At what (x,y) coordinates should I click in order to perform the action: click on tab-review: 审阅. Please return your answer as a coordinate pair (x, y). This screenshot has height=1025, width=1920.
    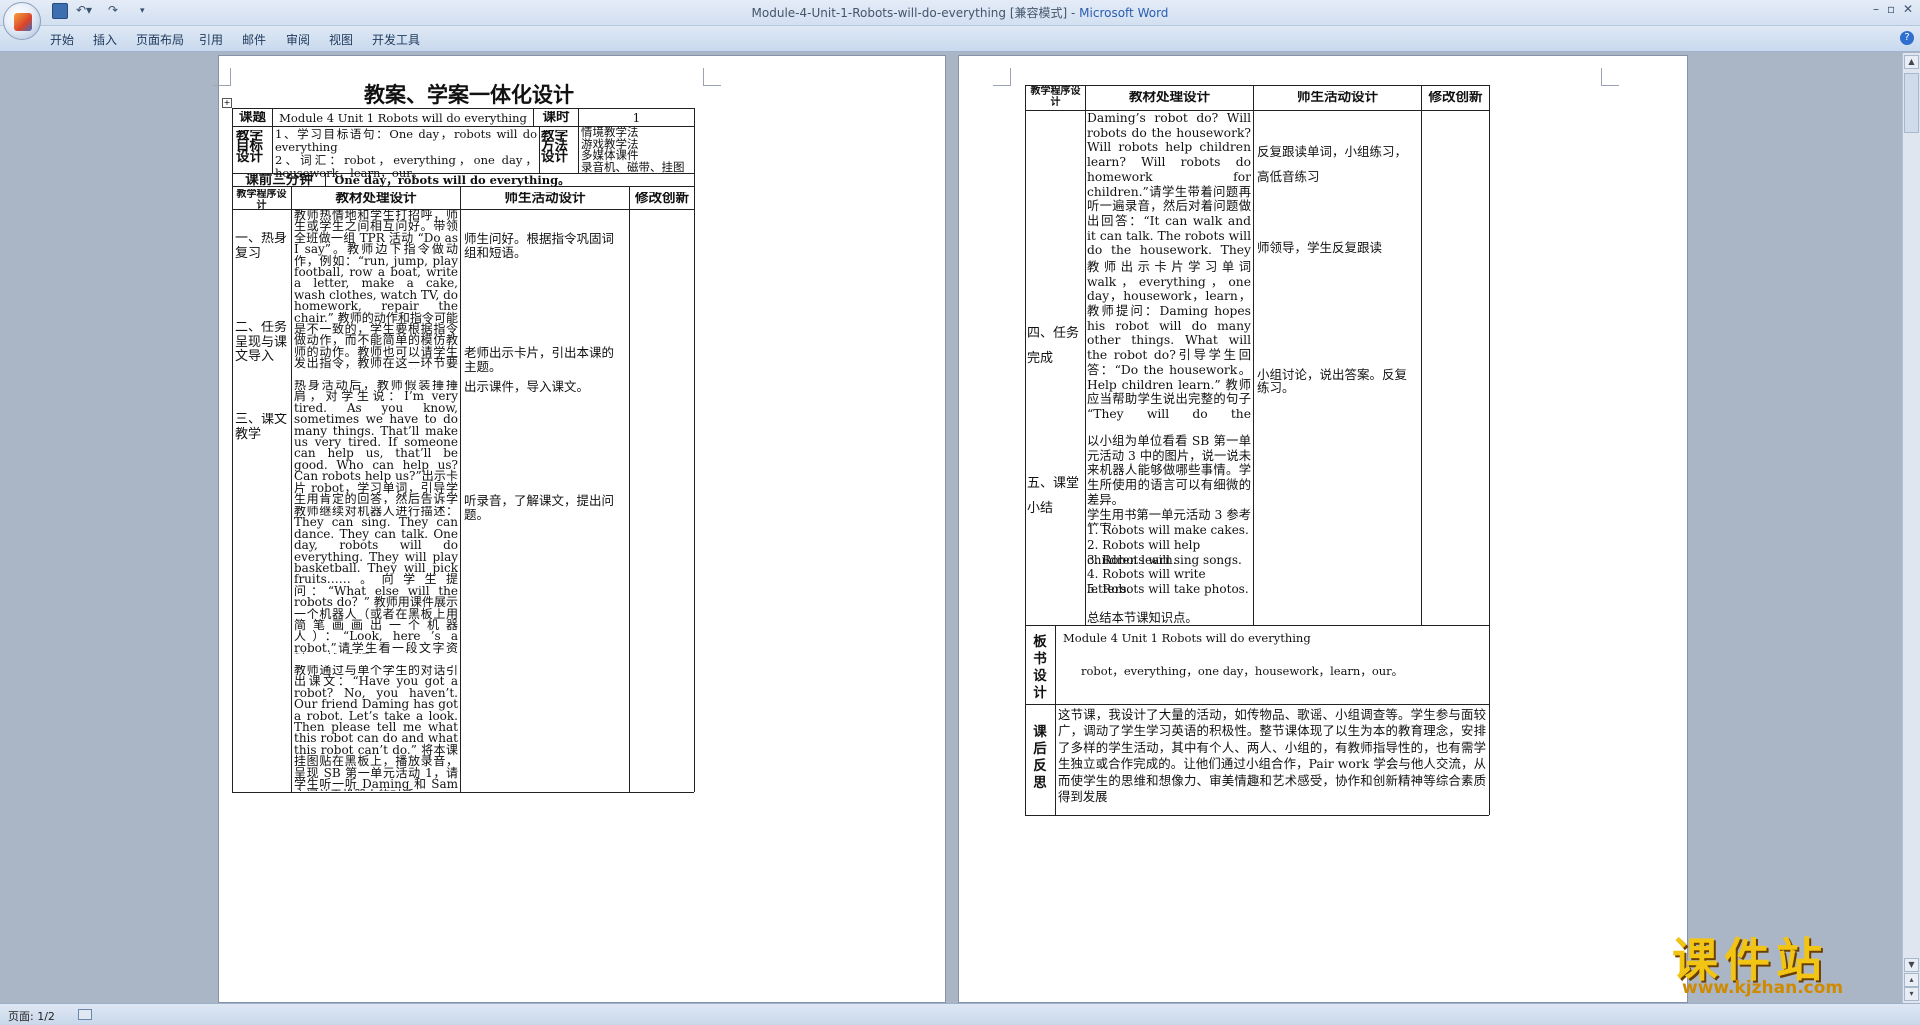
    Looking at the image, I should click on (298, 39).